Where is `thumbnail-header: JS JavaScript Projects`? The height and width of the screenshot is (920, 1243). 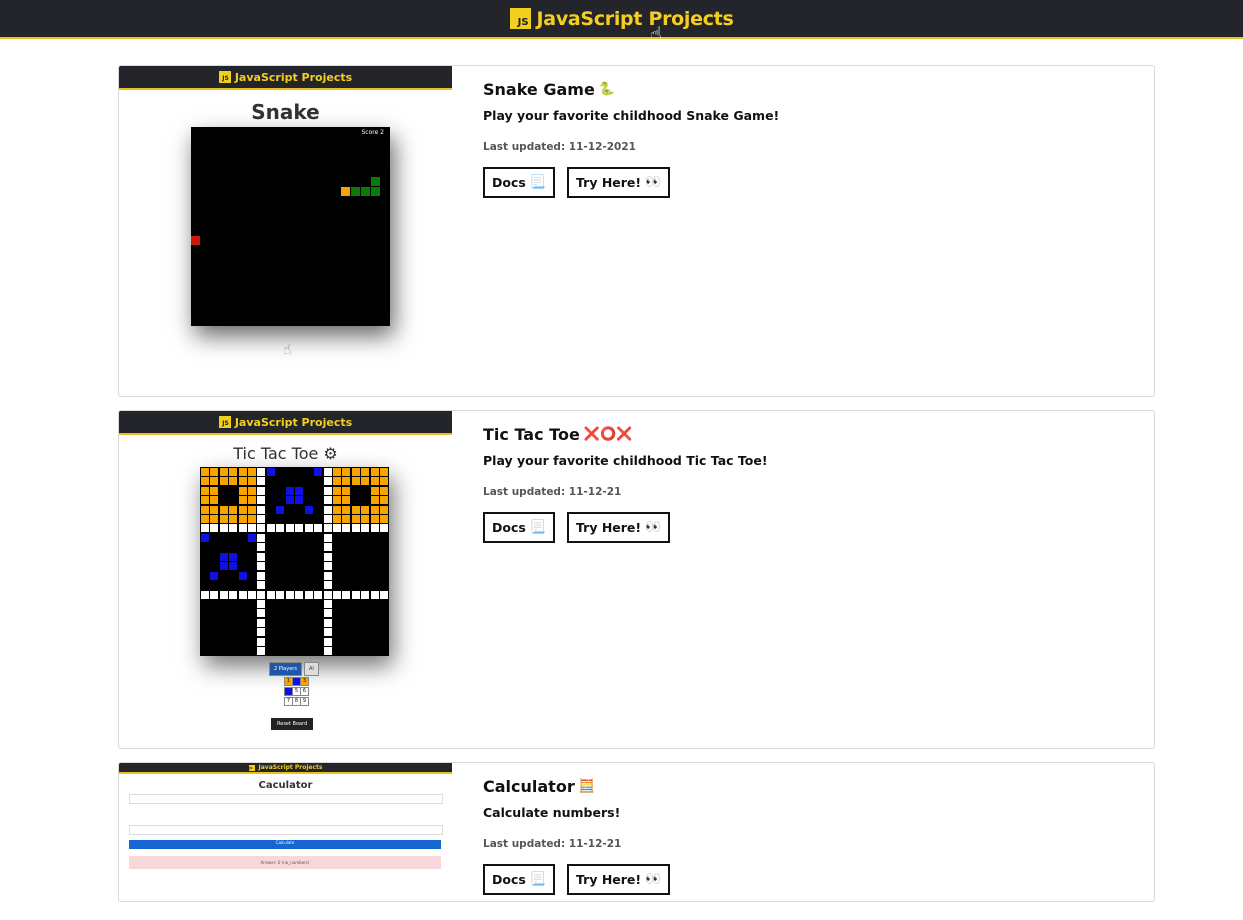 thumbnail-header: JS JavaScript Projects is located at coordinates (285, 768).